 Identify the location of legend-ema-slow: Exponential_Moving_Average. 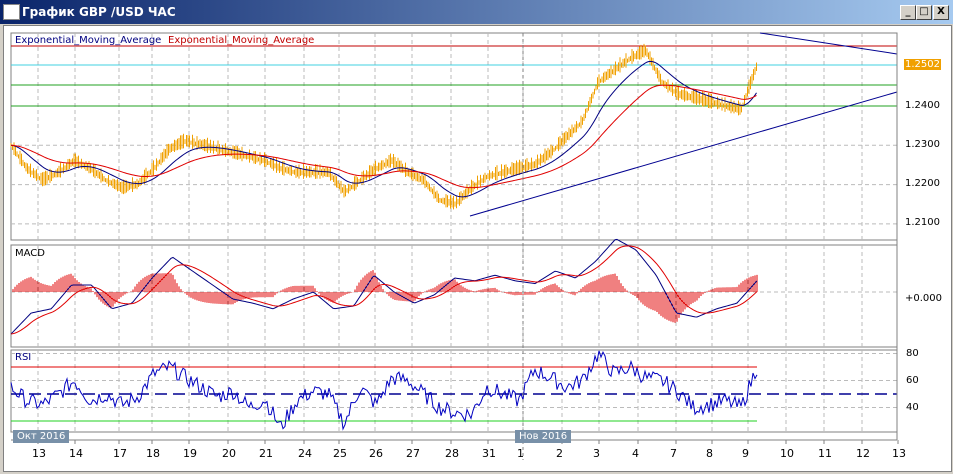
(241, 40).